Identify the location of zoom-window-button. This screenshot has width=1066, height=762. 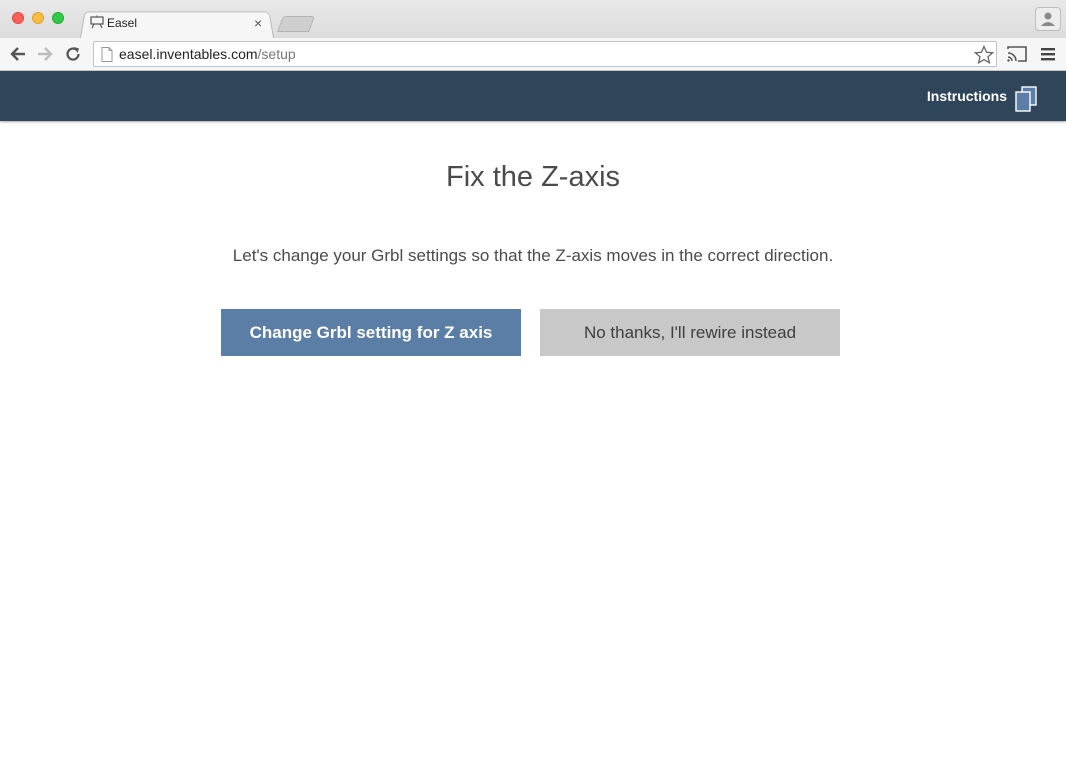
(58, 18).